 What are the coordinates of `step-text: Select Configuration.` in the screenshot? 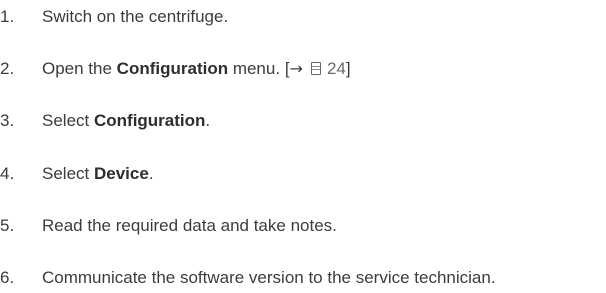 It's located at (126, 121).